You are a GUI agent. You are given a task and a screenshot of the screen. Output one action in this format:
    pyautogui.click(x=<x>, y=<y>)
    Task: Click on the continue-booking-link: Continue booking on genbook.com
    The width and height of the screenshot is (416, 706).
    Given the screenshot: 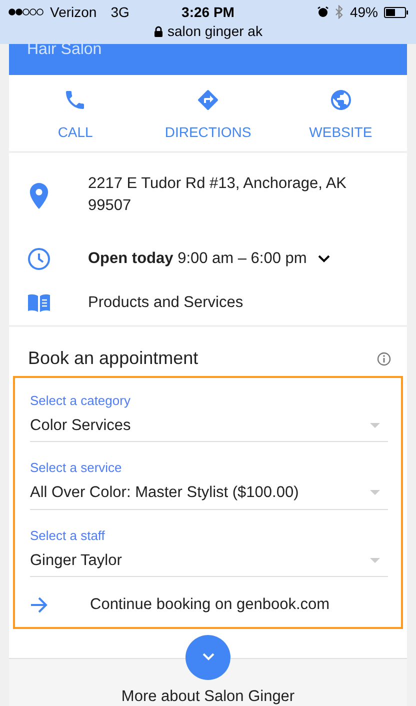 What is the action you would take?
    pyautogui.click(x=210, y=604)
    